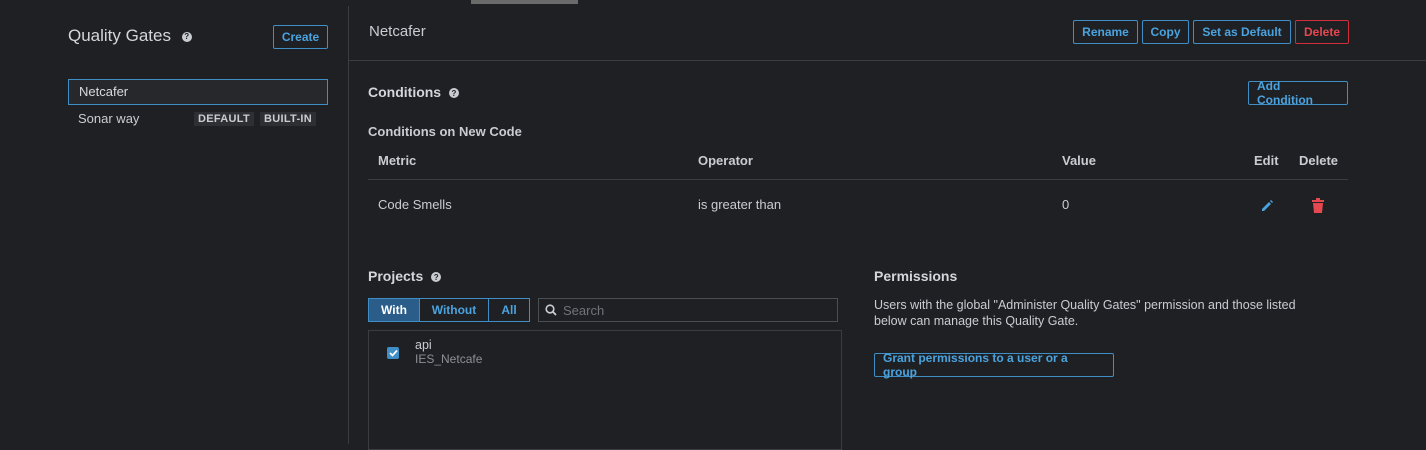  I want to click on project-key: IES_Netcafe, so click(449, 359).